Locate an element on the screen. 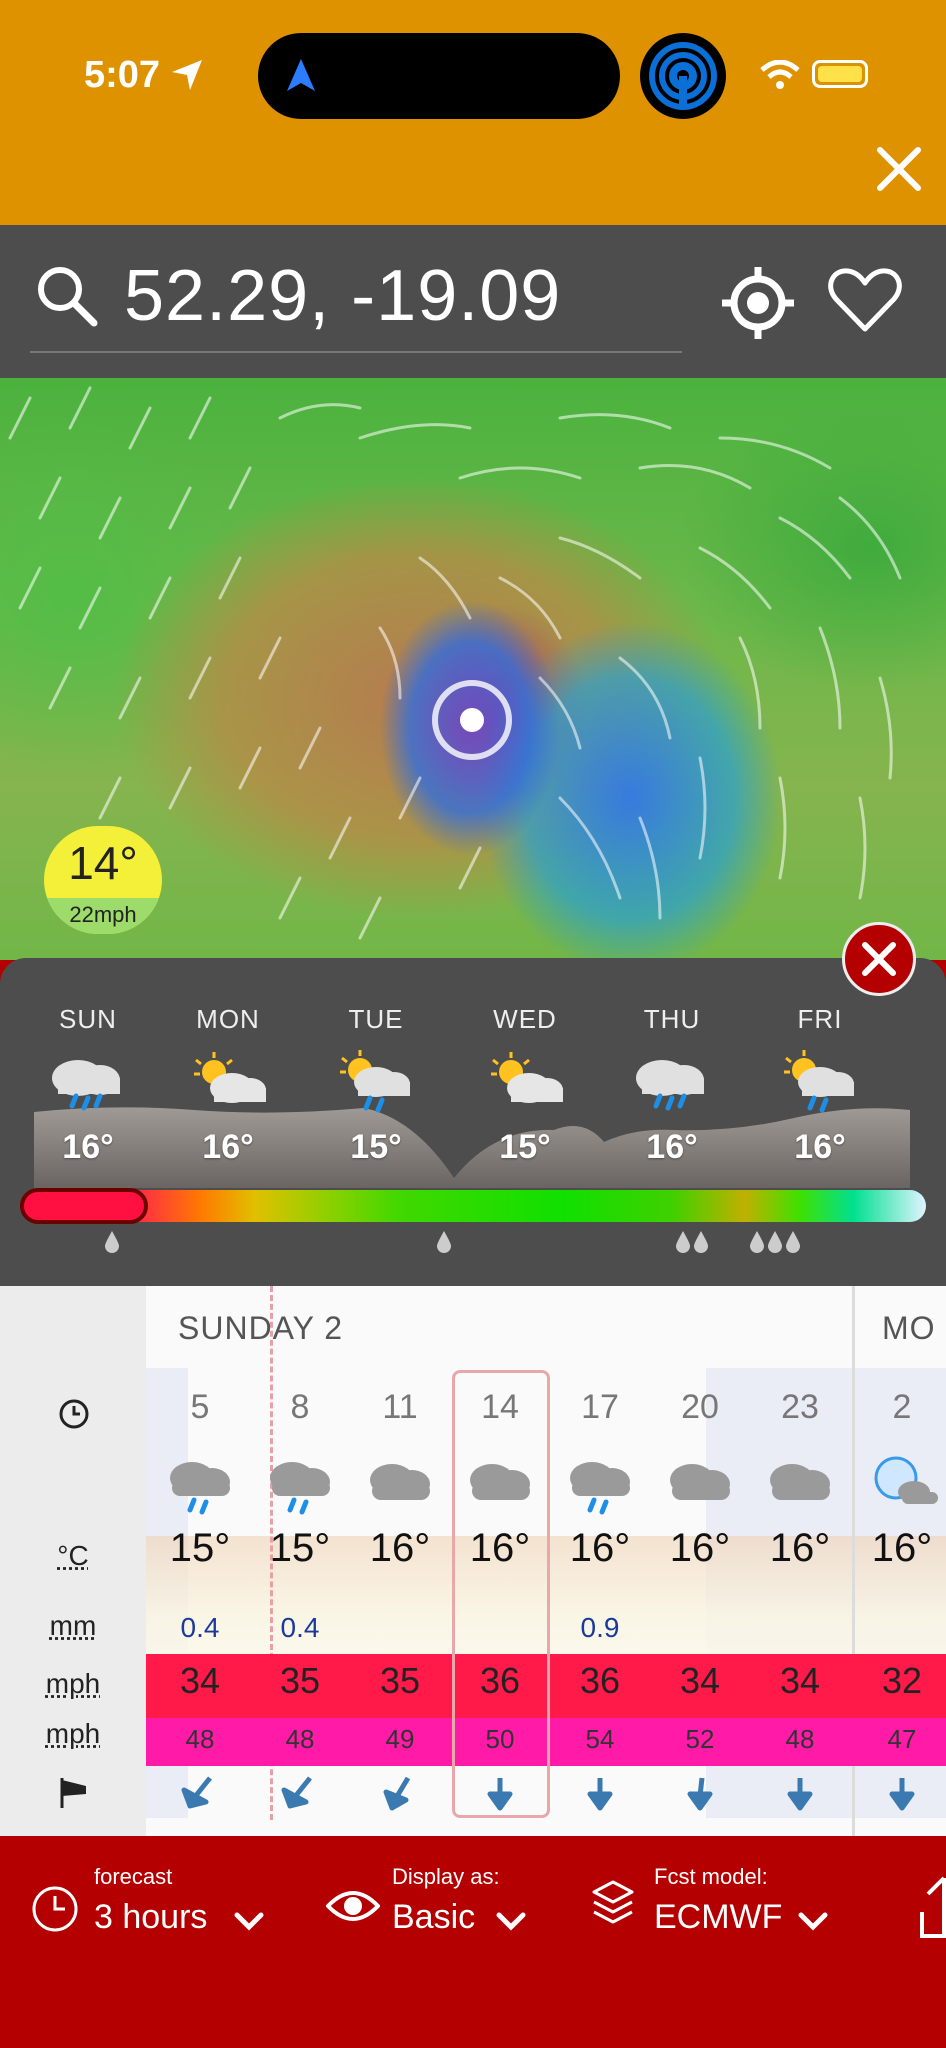 The height and width of the screenshot is (2048, 946). gust-unit-label: mph is located at coordinates (73, 1734).